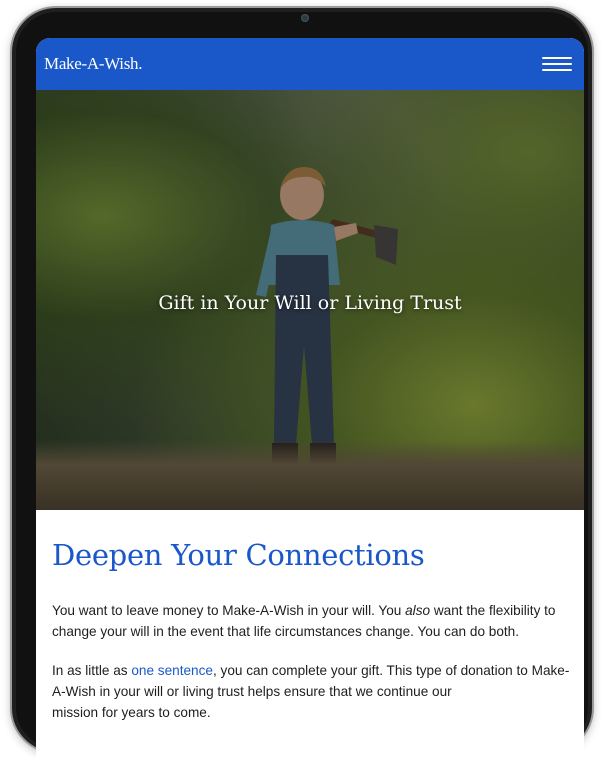 The image size is (602, 758). What do you see at coordinates (310, 64) in the screenshot?
I see `site-header: Make-A-Wish.` at bounding box center [310, 64].